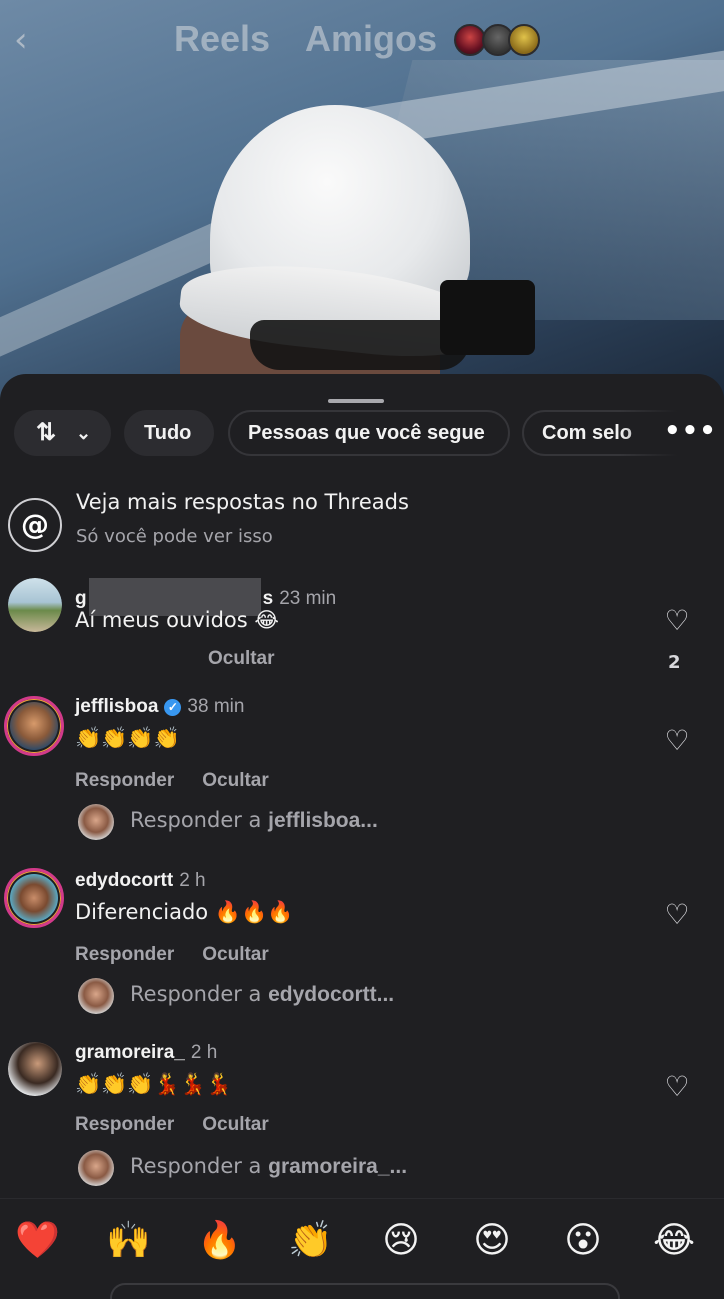  Describe the element at coordinates (360, 345) in the screenshot. I see `sunglasses` at that location.